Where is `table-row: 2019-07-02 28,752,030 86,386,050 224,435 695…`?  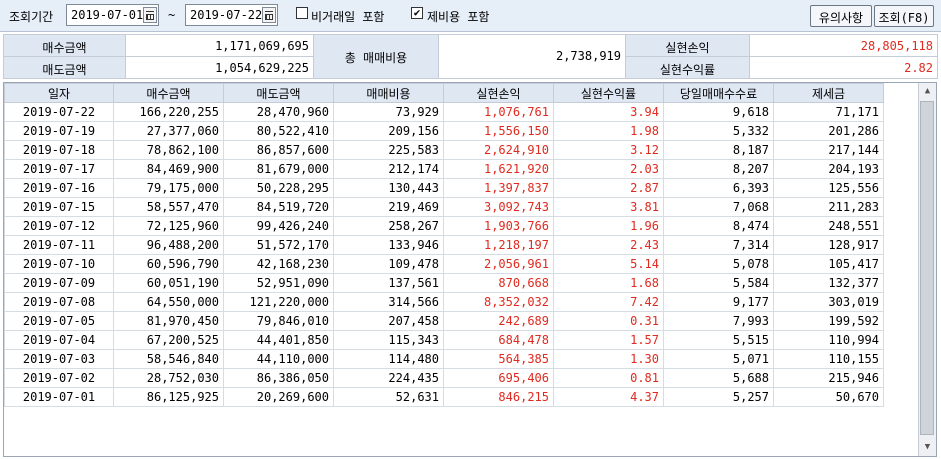 table-row: 2019-07-02 28,752,030 86,386,050 224,435 695… is located at coordinates (444, 378).